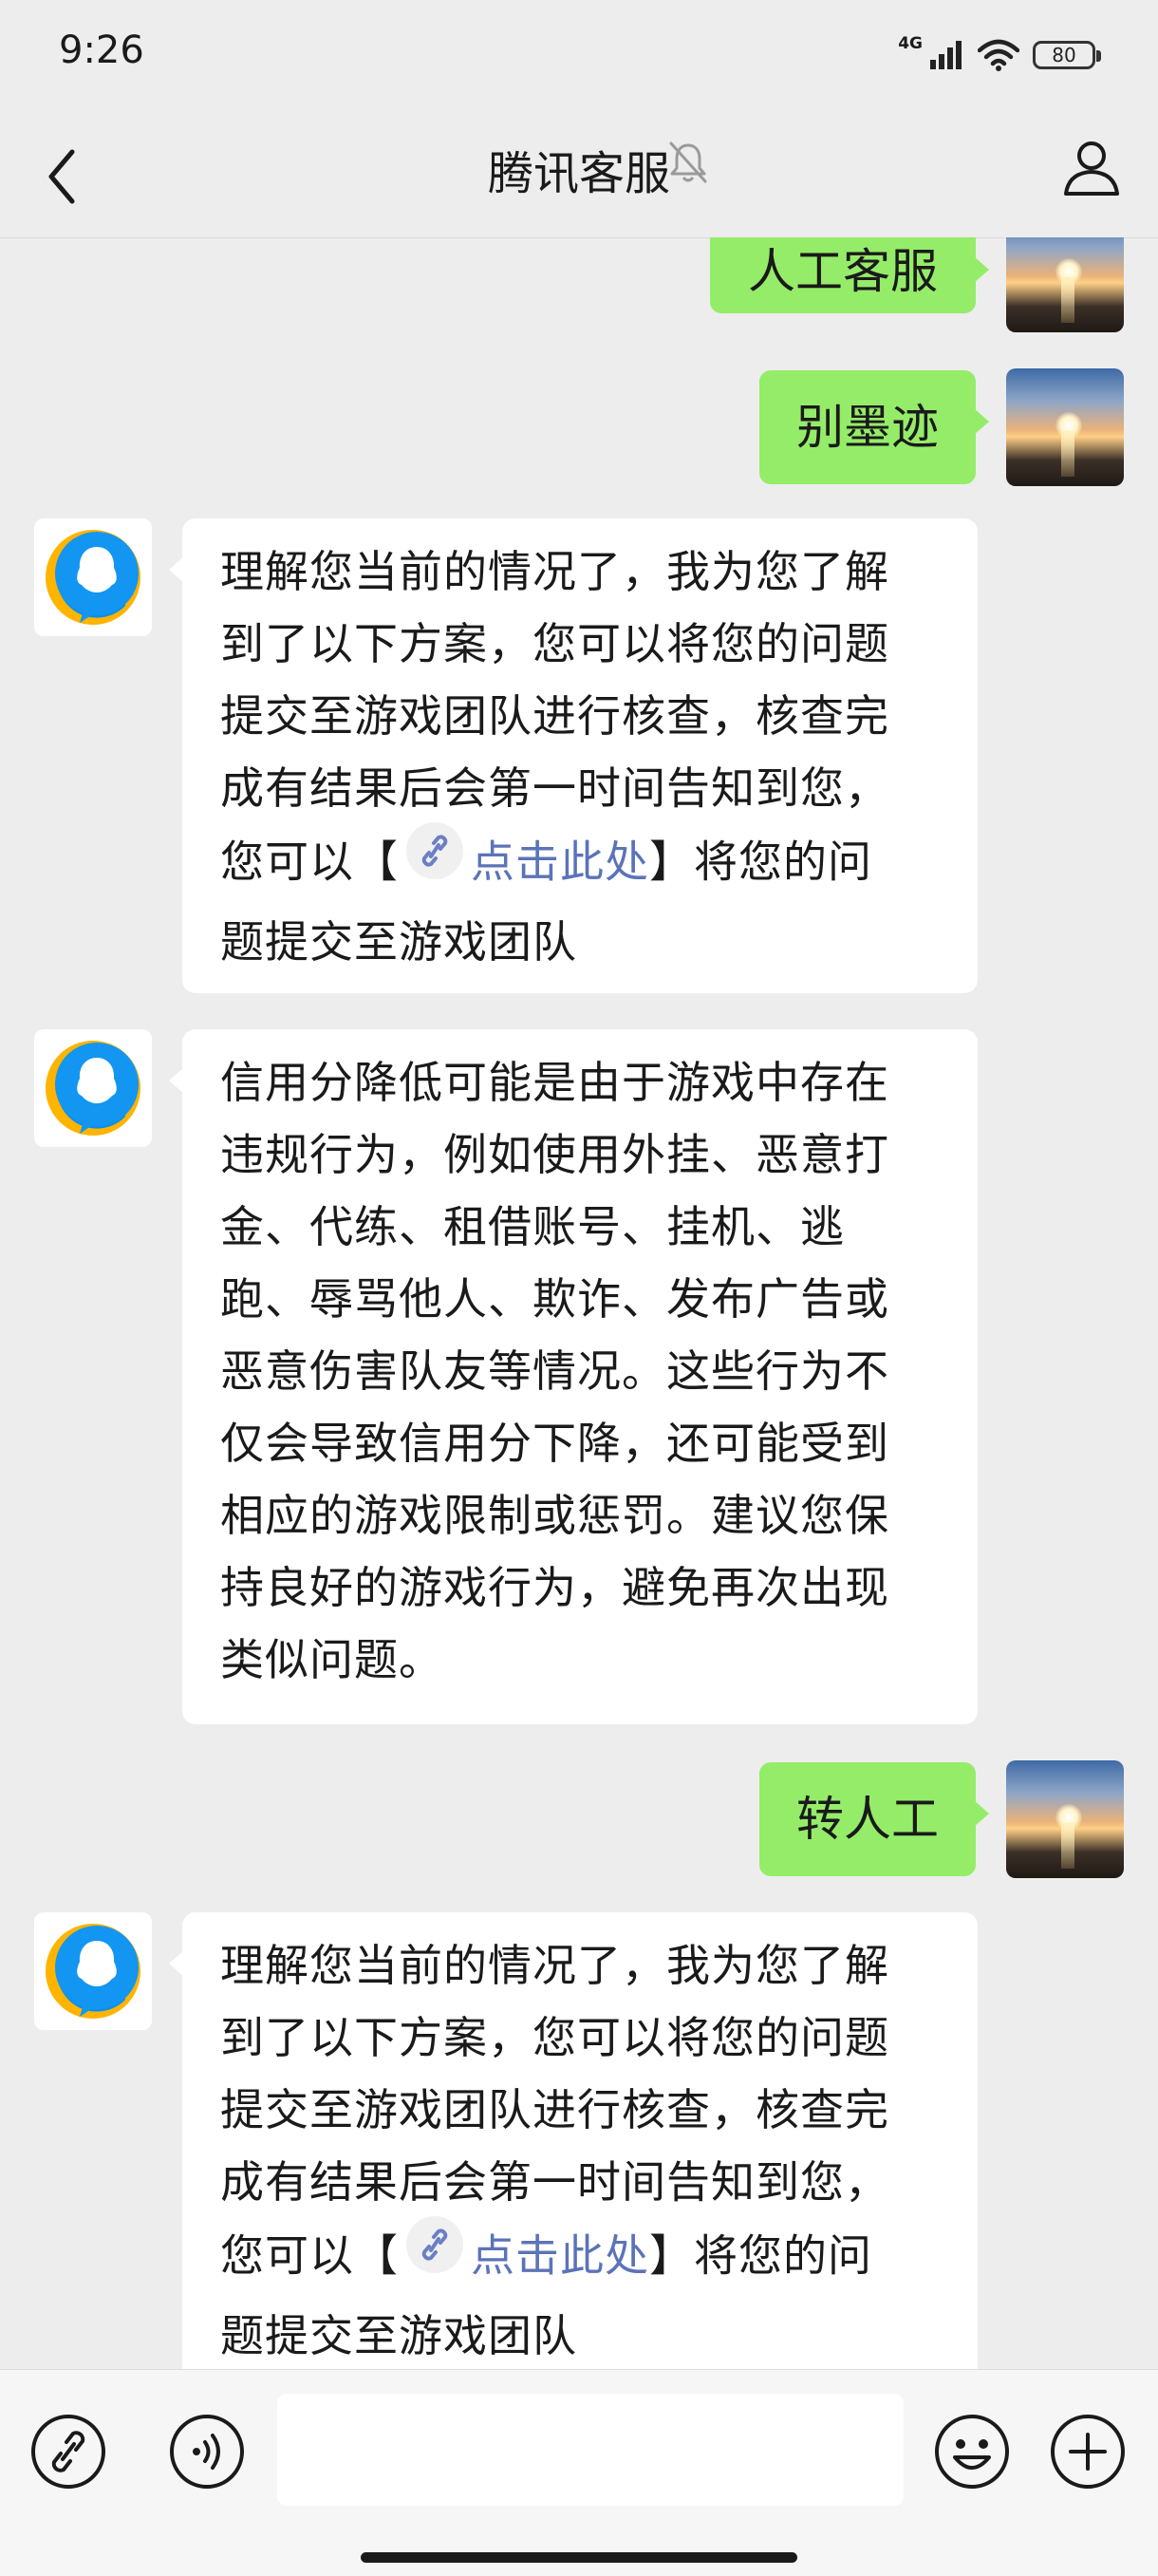 The width and height of the screenshot is (1158, 2576). Describe the element at coordinates (554, 1371) in the screenshot. I see `message-line: 恶意伤害队友等情况。这些行为不` at that location.